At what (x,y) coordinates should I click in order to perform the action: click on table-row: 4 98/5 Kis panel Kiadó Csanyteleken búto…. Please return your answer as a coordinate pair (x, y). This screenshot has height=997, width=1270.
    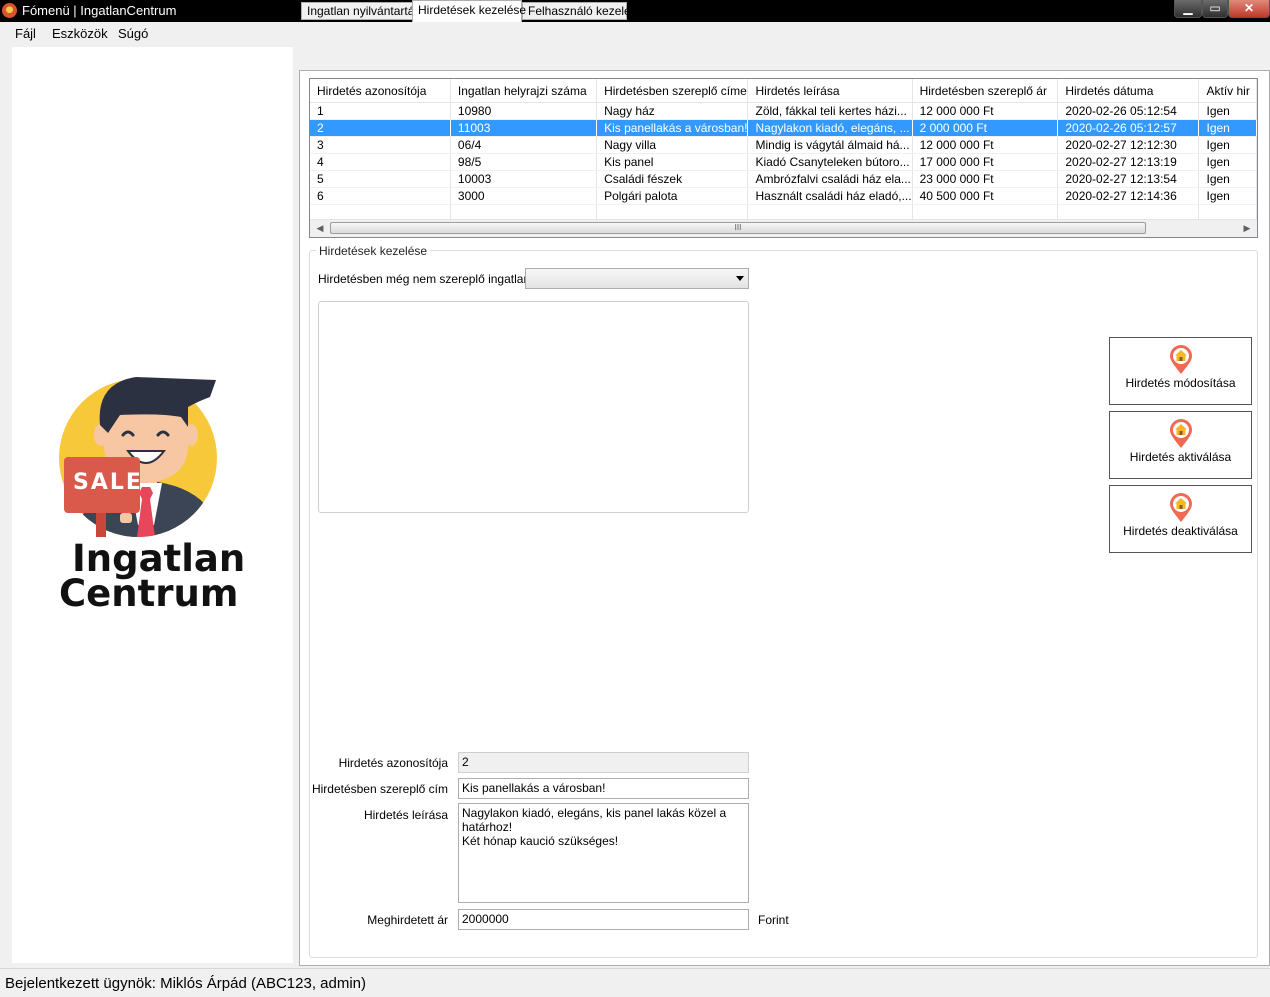
    Looking at the image, I should click on (783, 162).